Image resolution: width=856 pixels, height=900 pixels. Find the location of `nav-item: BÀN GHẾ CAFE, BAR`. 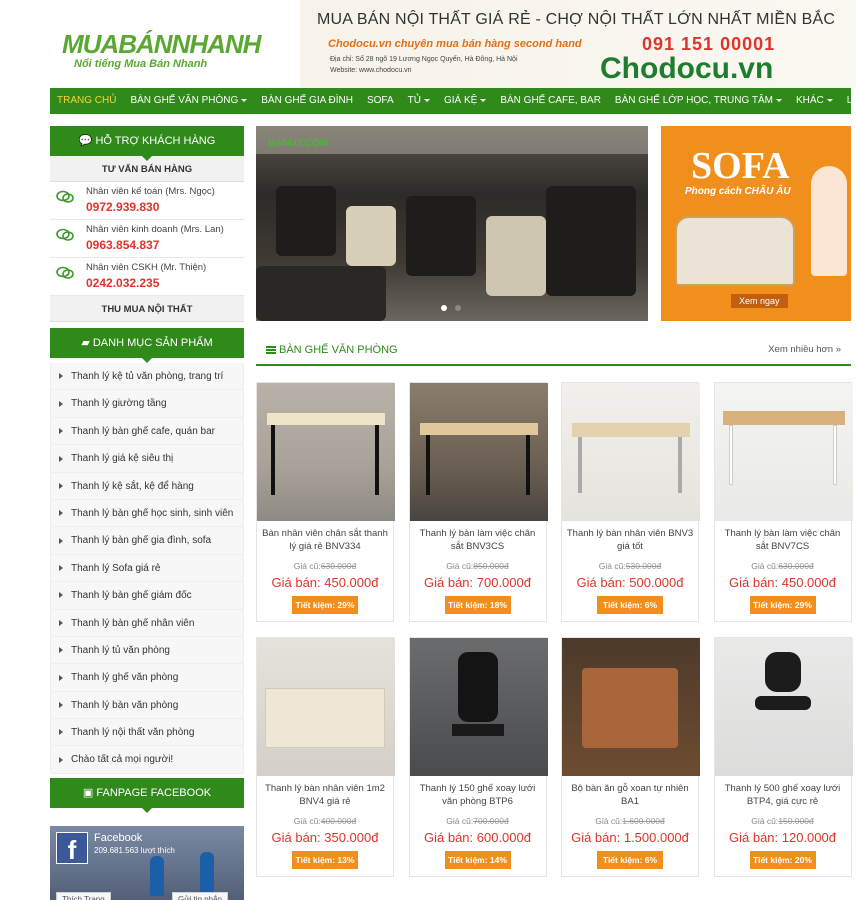

nav-item: BÀN GHẾ CAFE, BAR is located at coordinates (550, 101).